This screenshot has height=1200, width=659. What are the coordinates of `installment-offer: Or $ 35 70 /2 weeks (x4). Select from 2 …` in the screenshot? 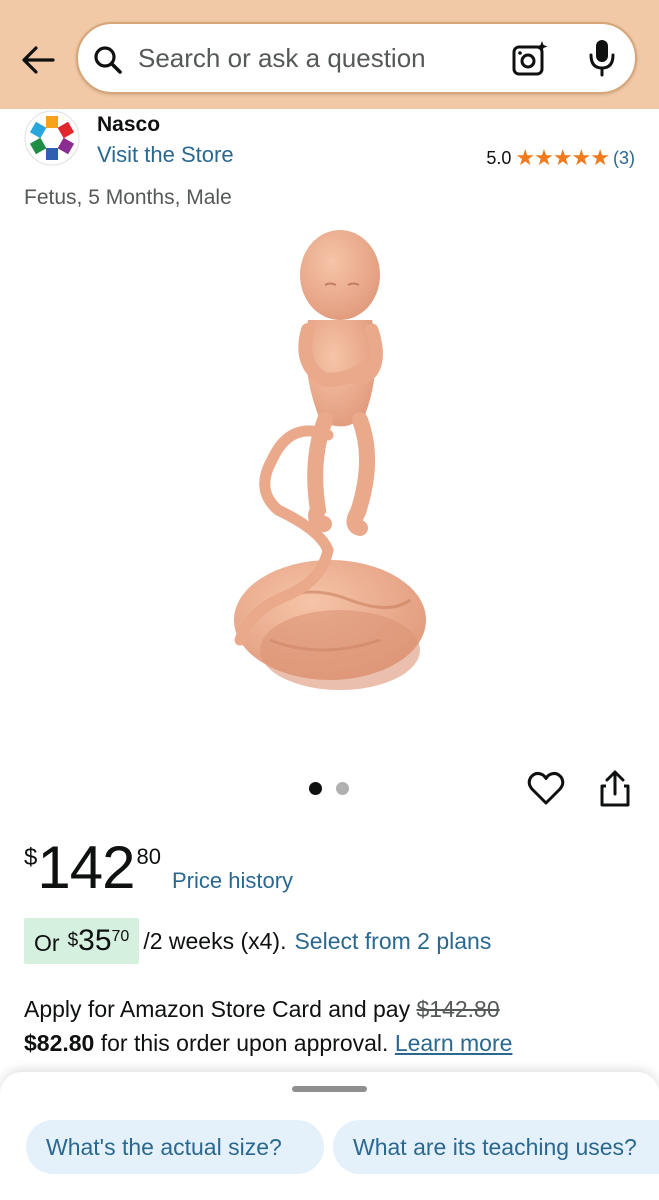 It's located at (257, 941).